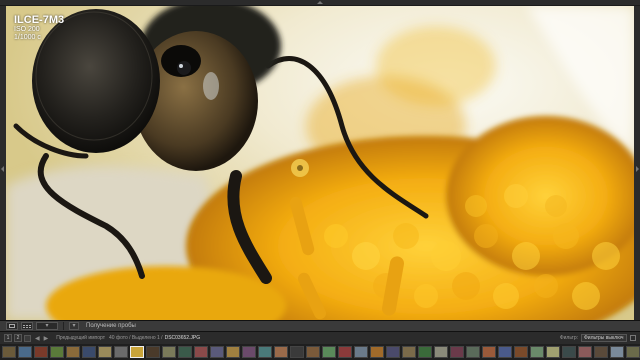 The width and height of the screenshot is (640, 360). I want to click on loupe-icon, so click(12, 326).